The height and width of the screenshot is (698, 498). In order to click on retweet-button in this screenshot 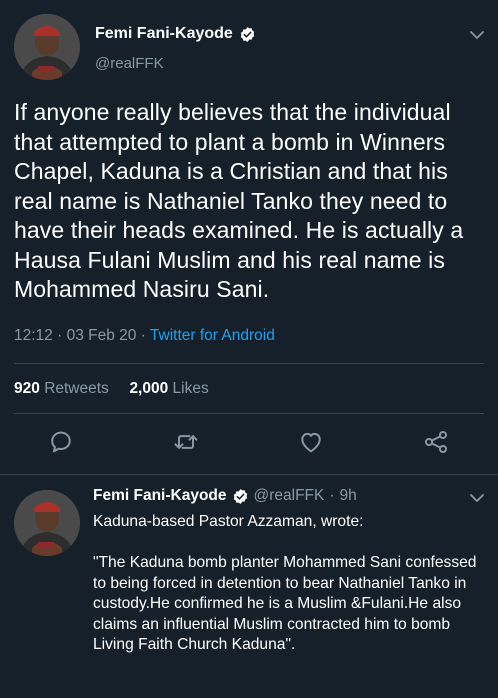, I will do `click(186, 442)`.